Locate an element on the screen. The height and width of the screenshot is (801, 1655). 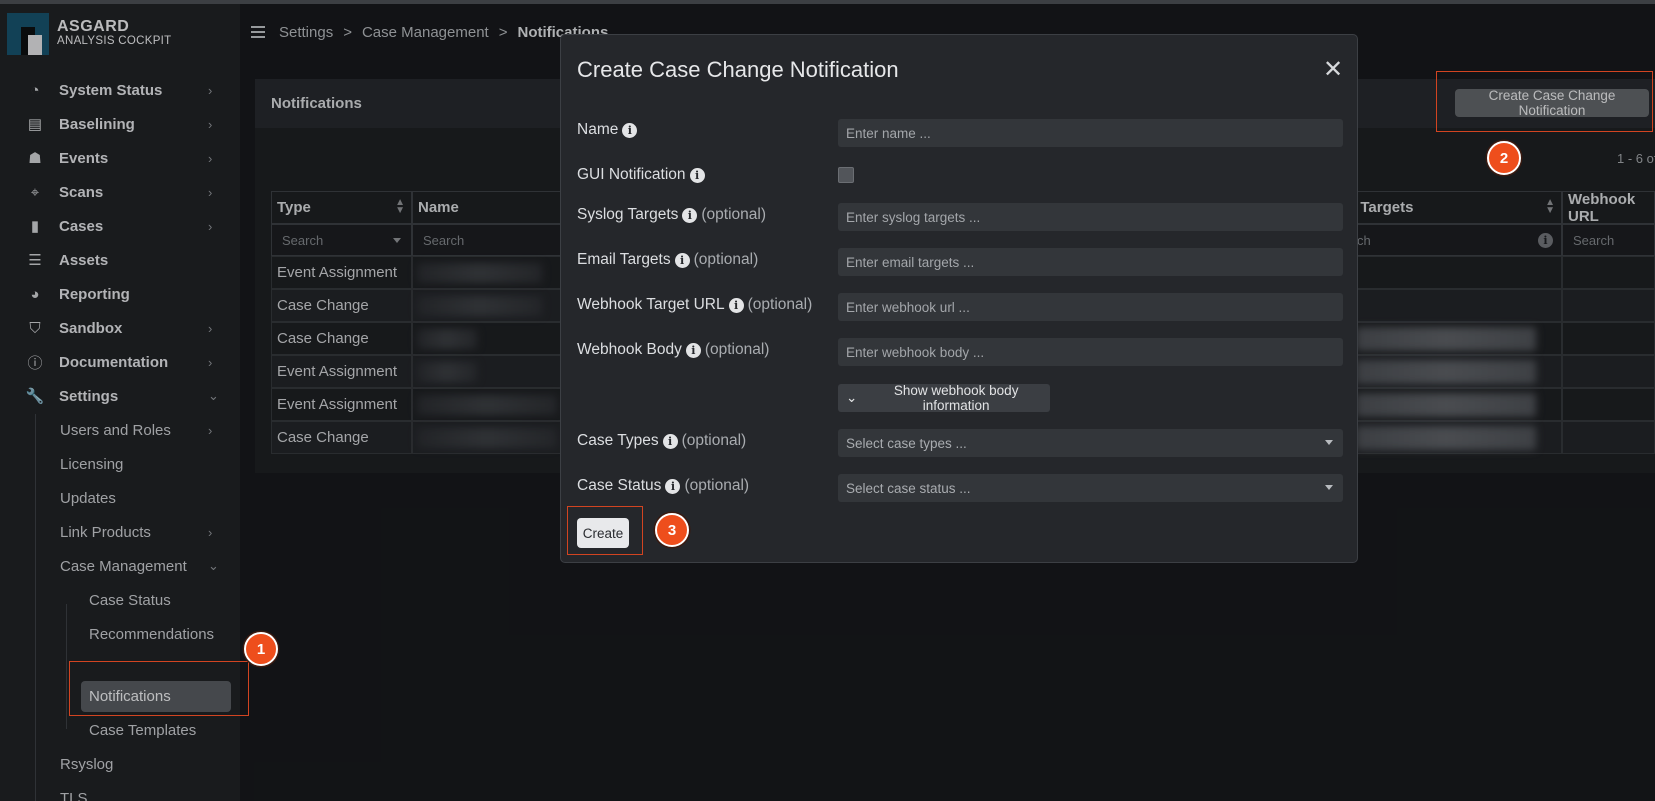
syslog-targets-field is located at coordinates (1090, 217).